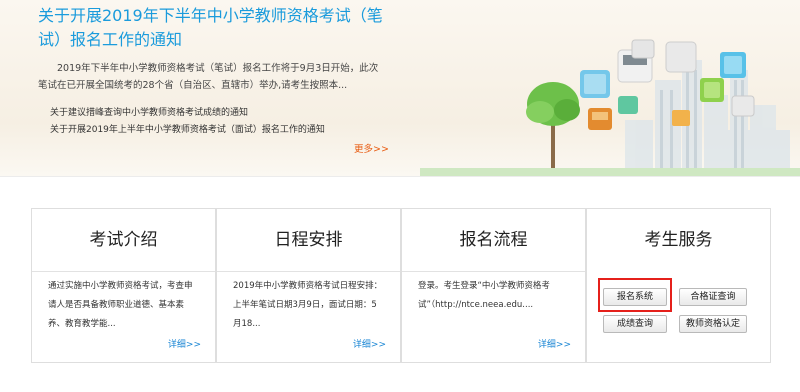  What do you see at coordinates (371, 148) in the screenshot?
I see `more-news-link: 更多>>` at bounding box center [371, 148].